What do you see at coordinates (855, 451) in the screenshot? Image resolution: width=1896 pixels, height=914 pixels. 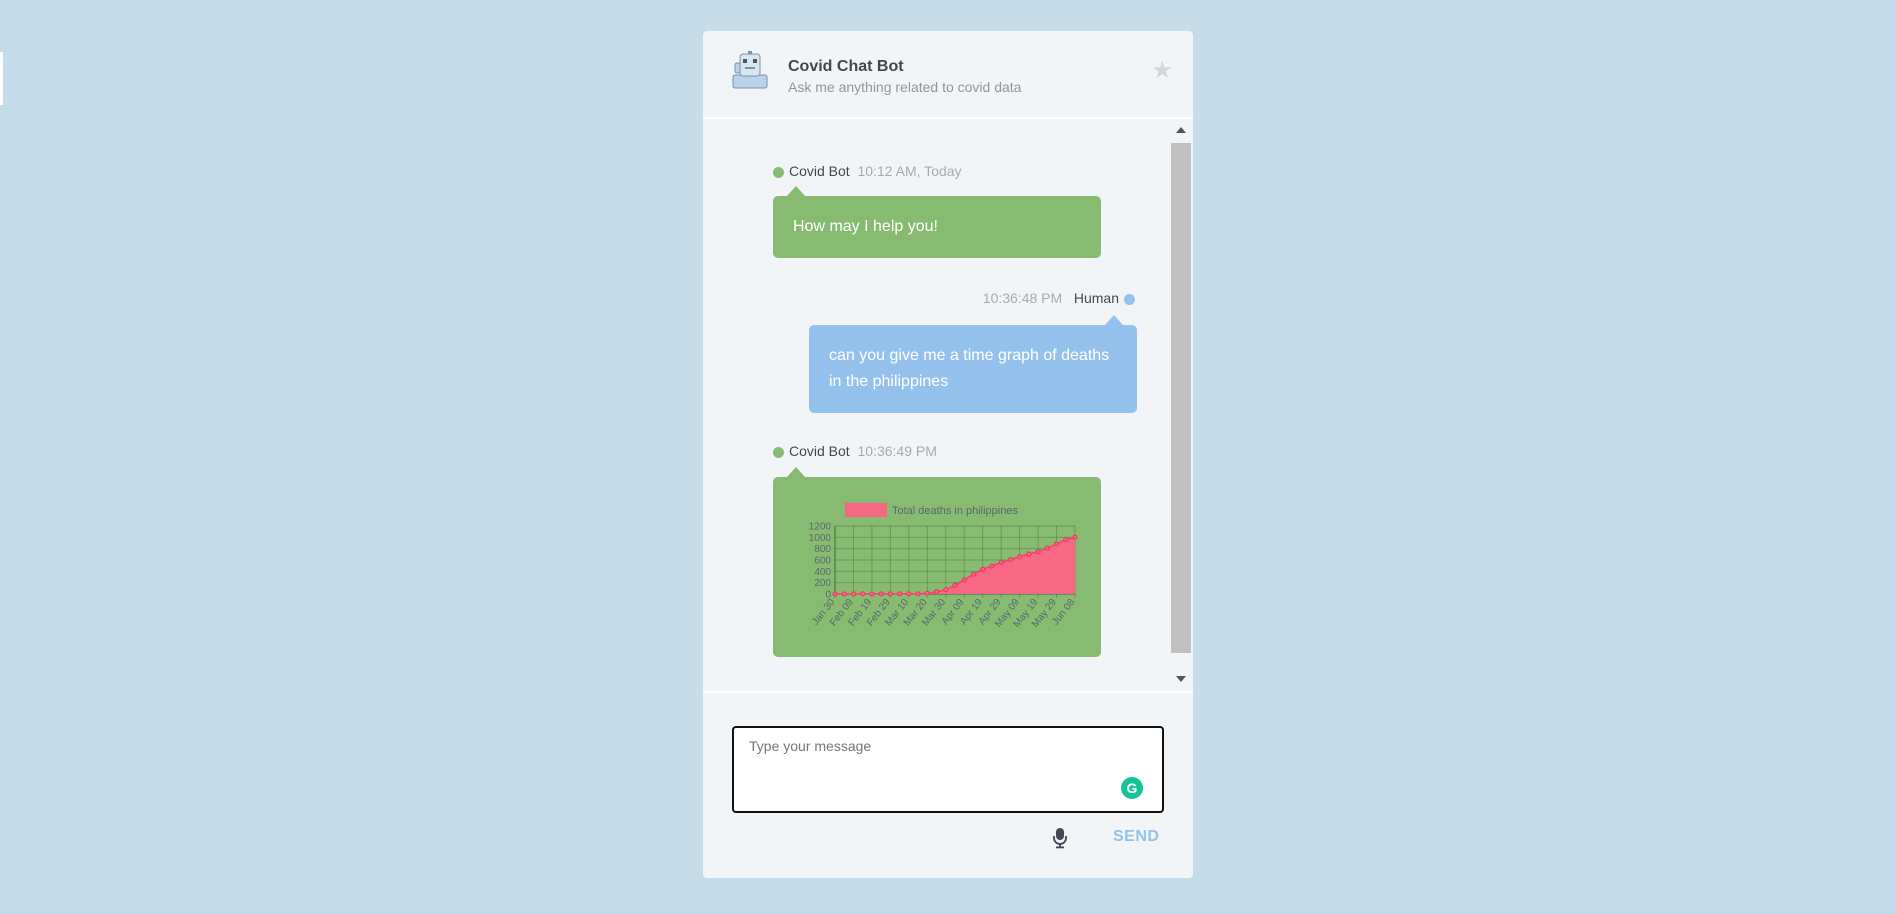 I see `message-meta: Covid Bot 10:36:49 PM` at bounding box center [855, 451].